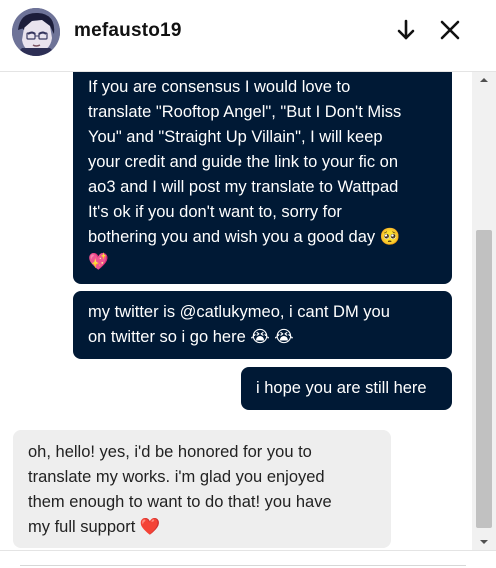  I want to click on message-line: my full support ❤️, so click(94, 527).